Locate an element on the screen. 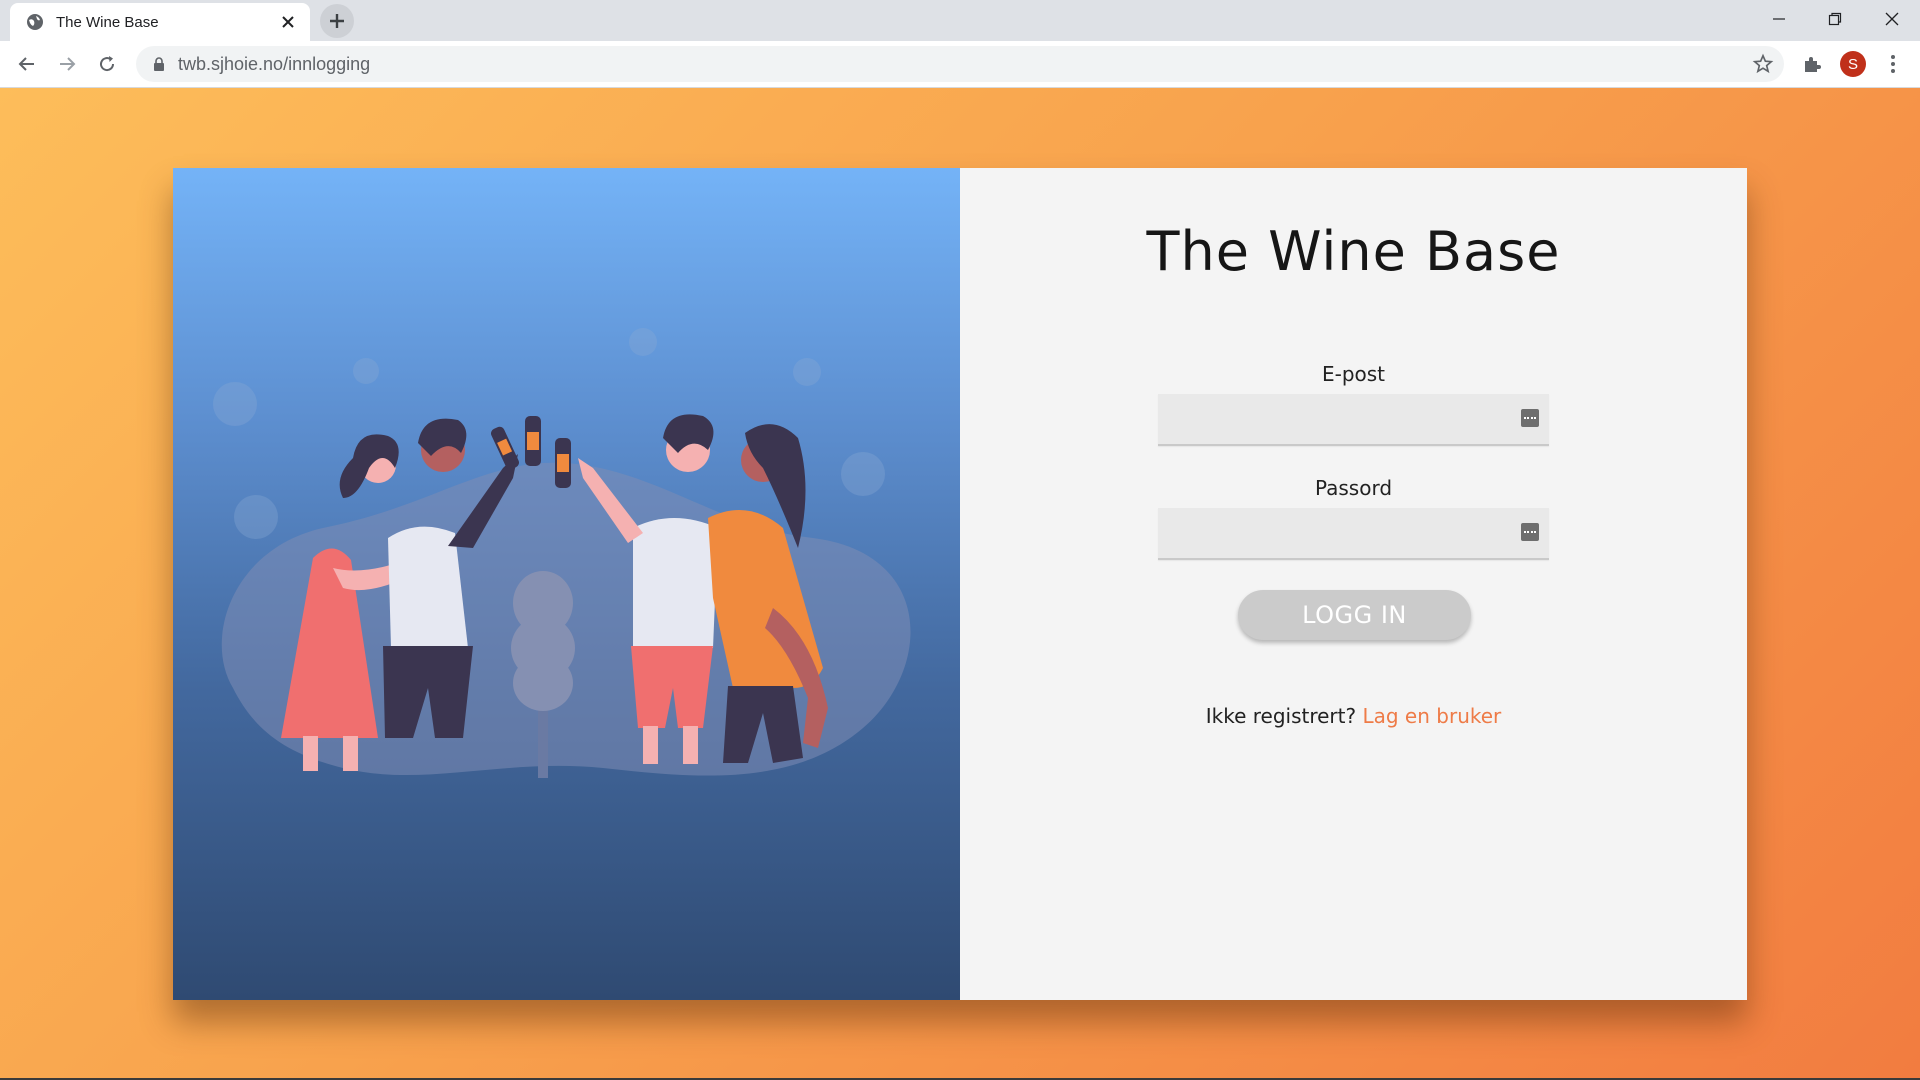  reload-icon is located at coordinates (107, 64).